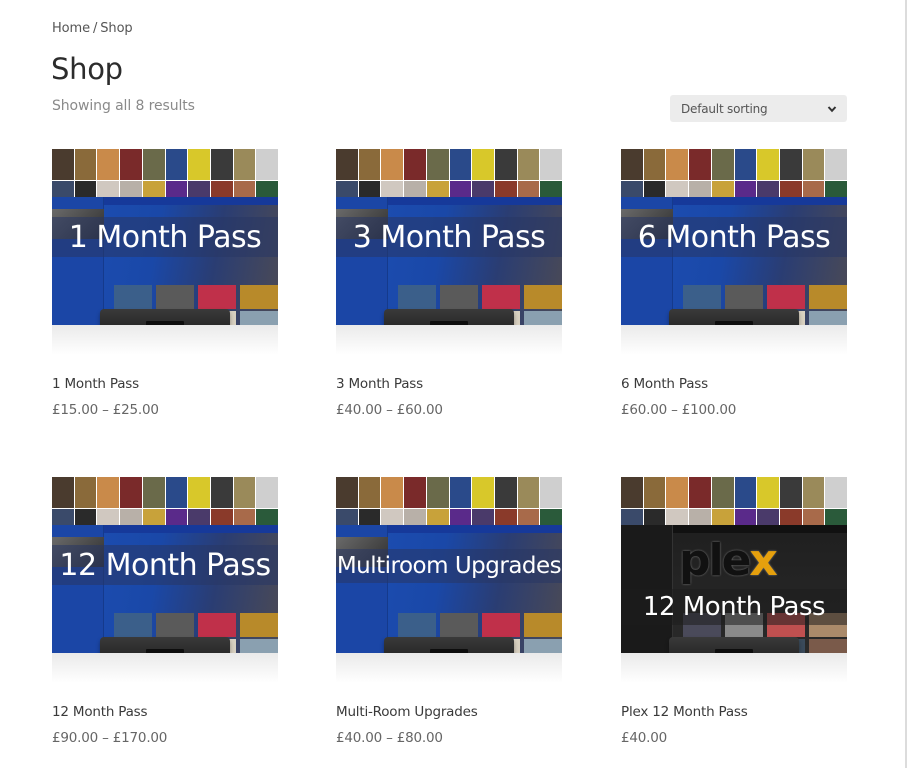 The width and height of the screenshot is (915, 768). Describe the element at coordinates (389, 410) in the screenshot. I see `product-price: £40.00 – £60.00` at that location.